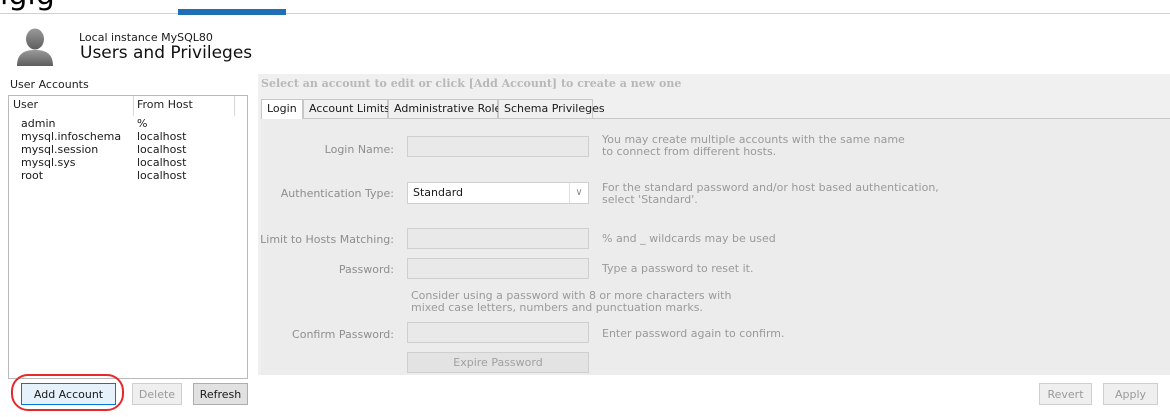 This screenshot has height=417, width=1170. I want to click on account-row-root: root localhost, so click(128, 175).